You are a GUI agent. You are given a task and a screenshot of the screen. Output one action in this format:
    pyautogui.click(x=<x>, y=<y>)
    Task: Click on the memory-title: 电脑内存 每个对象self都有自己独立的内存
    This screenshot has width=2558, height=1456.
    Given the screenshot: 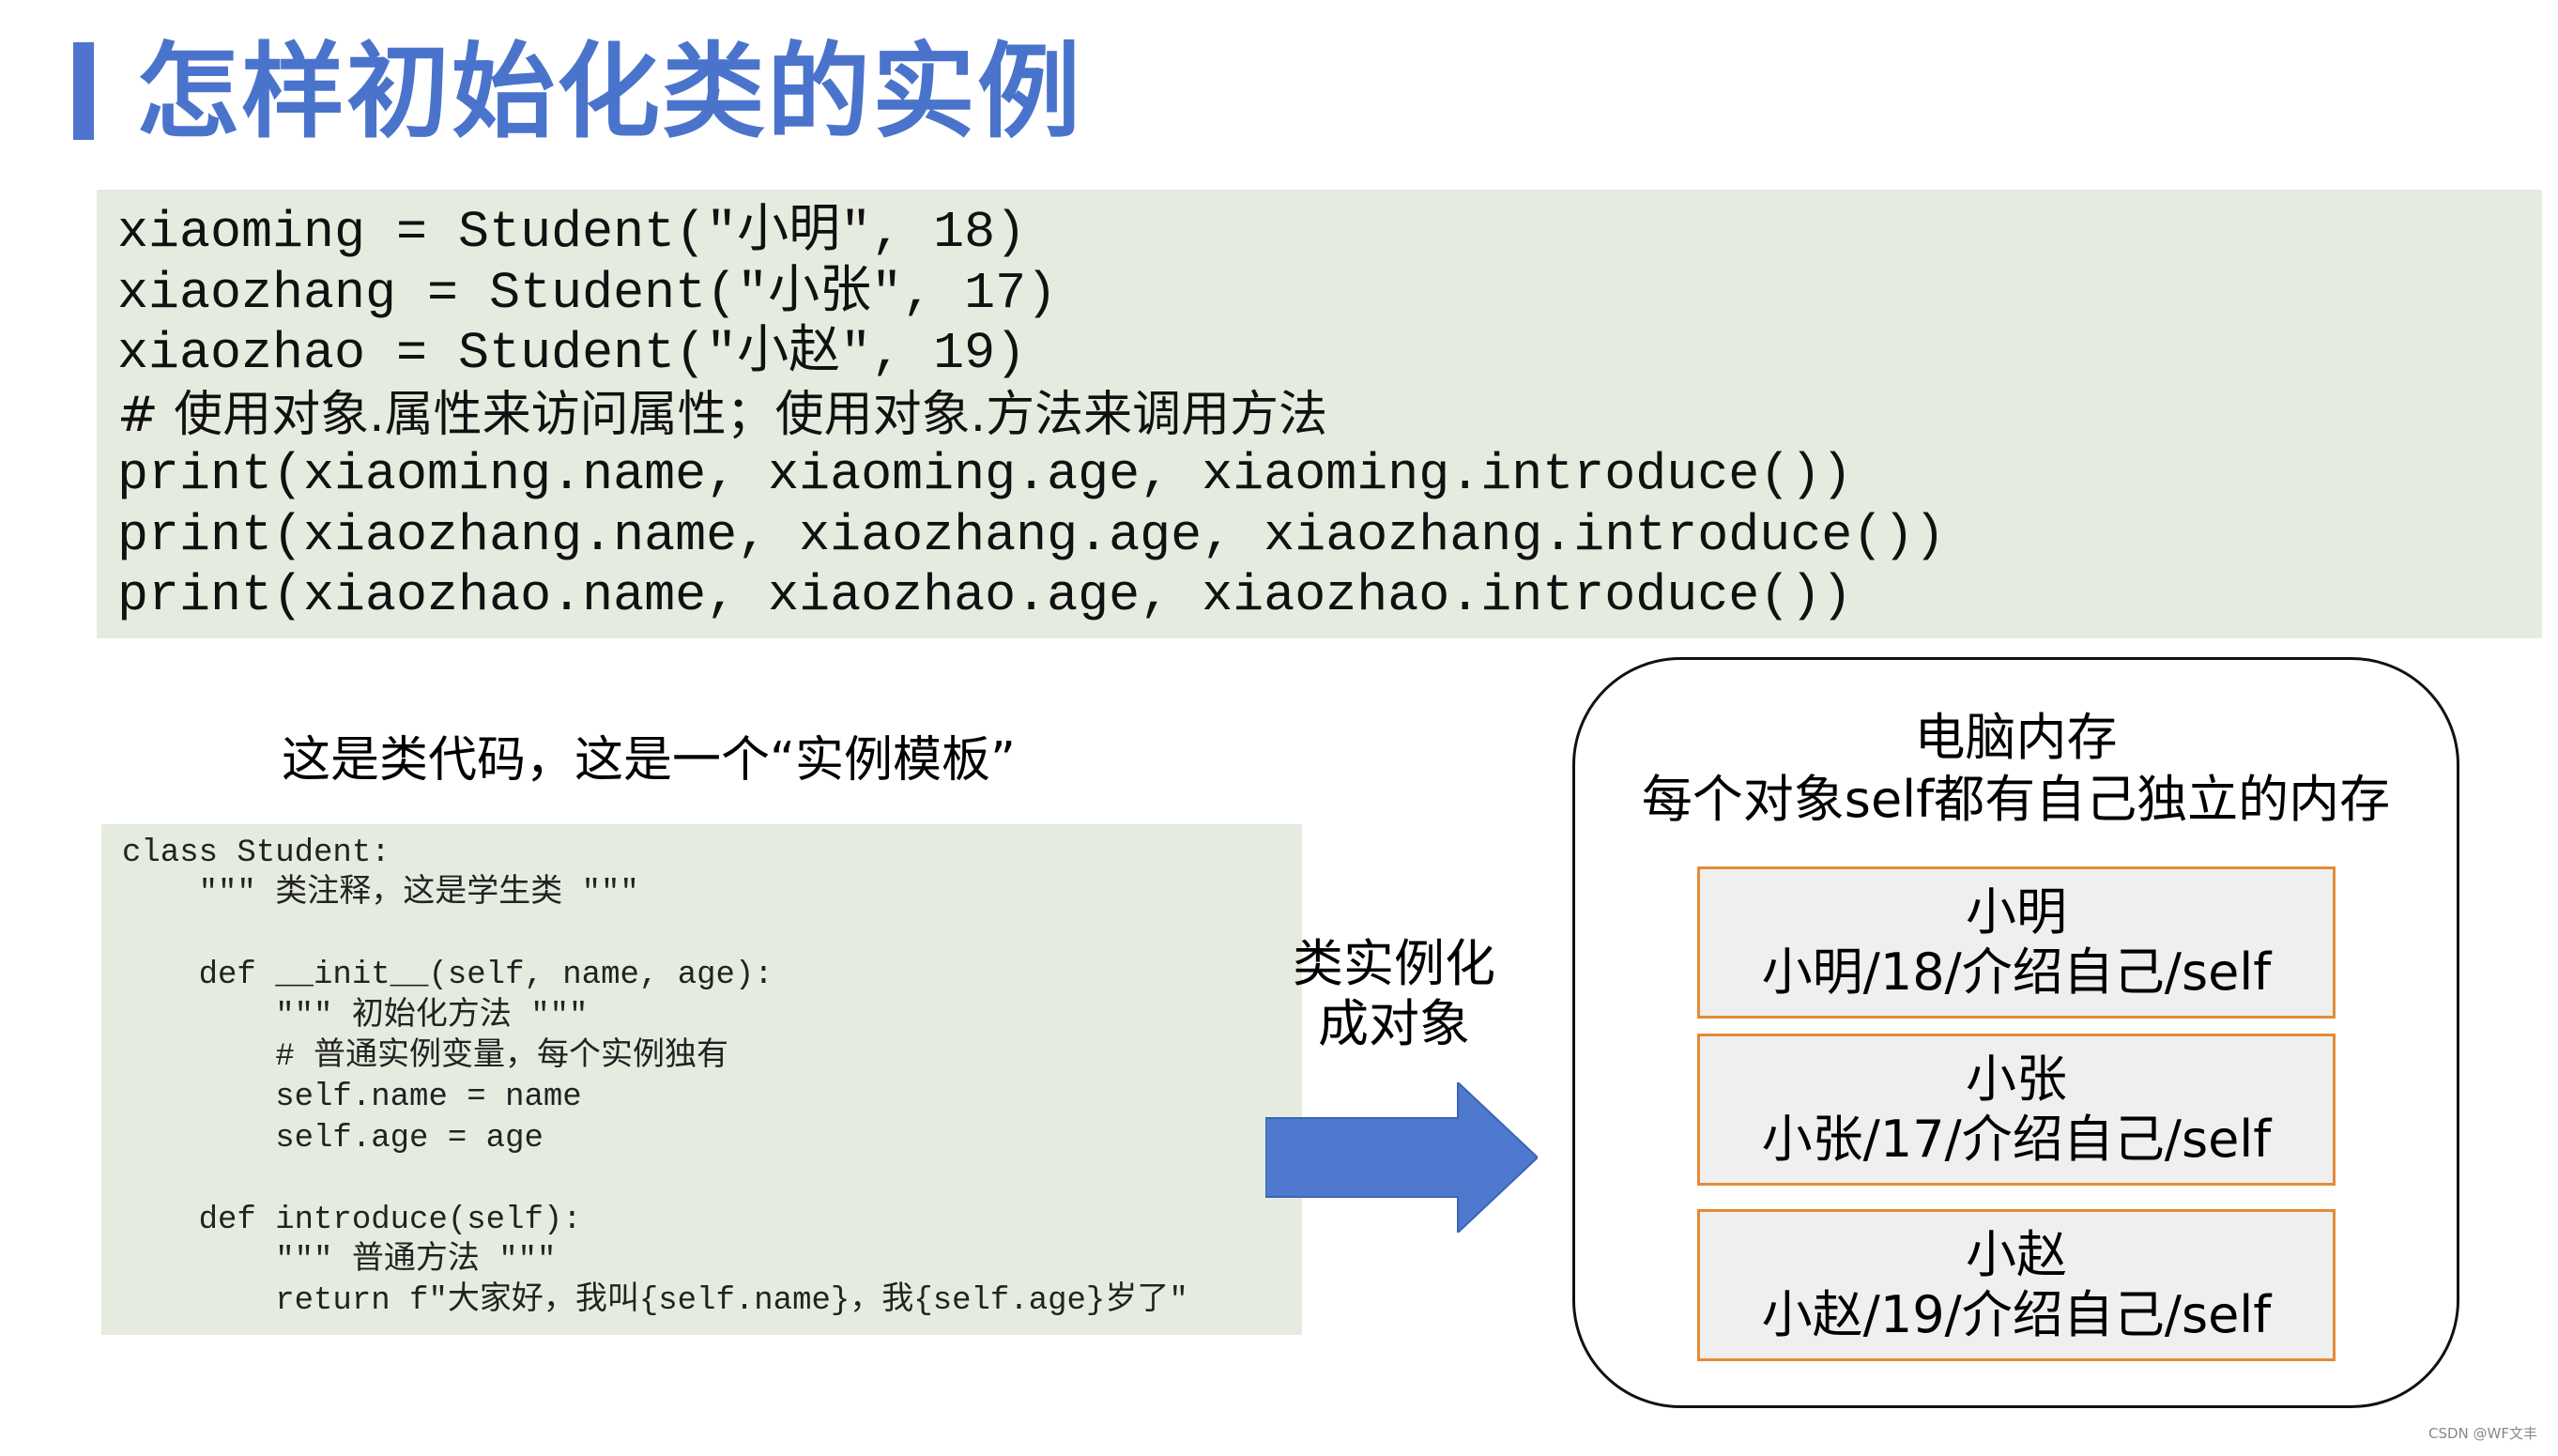 What is the action you would take?
    pyautogui.click(x=2016, y=769)
    